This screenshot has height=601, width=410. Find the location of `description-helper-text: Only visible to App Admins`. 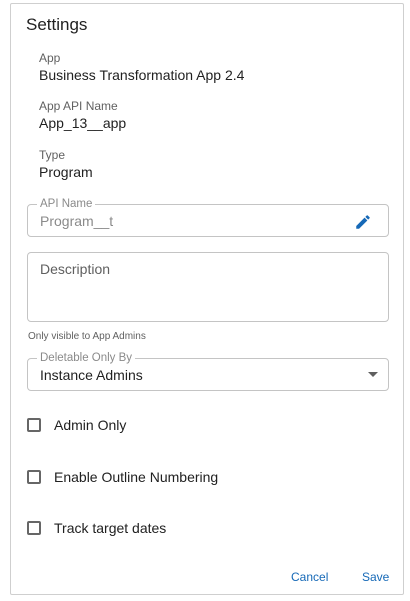

description-helper-text: Only visible to App Admins is located at coordinates (87, 336).